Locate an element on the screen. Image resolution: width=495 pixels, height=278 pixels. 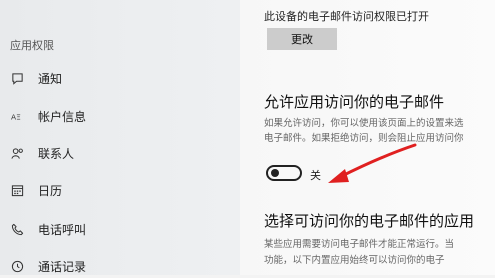
contacts-icon is located at coordinates (17, 153).